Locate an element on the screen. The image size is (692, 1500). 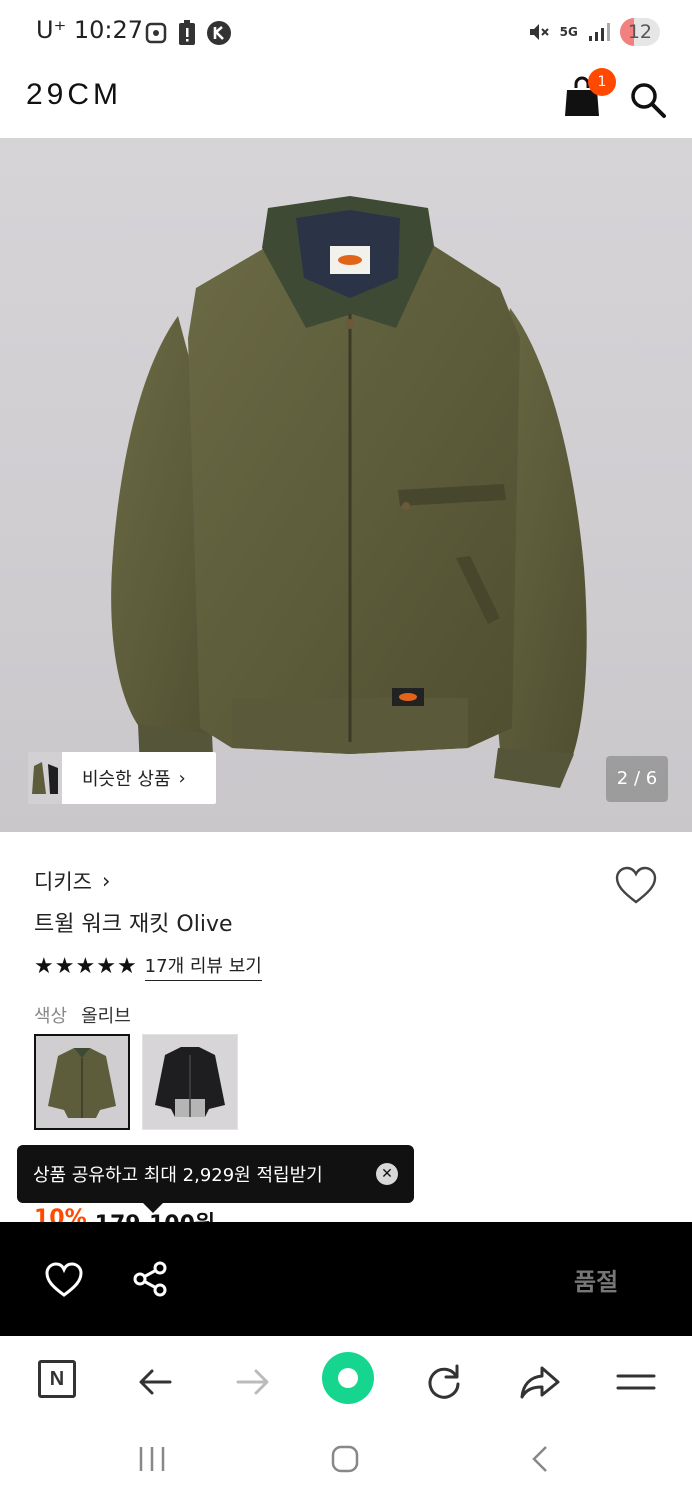
battery-level: 12 is located at coordinates (639, 32).